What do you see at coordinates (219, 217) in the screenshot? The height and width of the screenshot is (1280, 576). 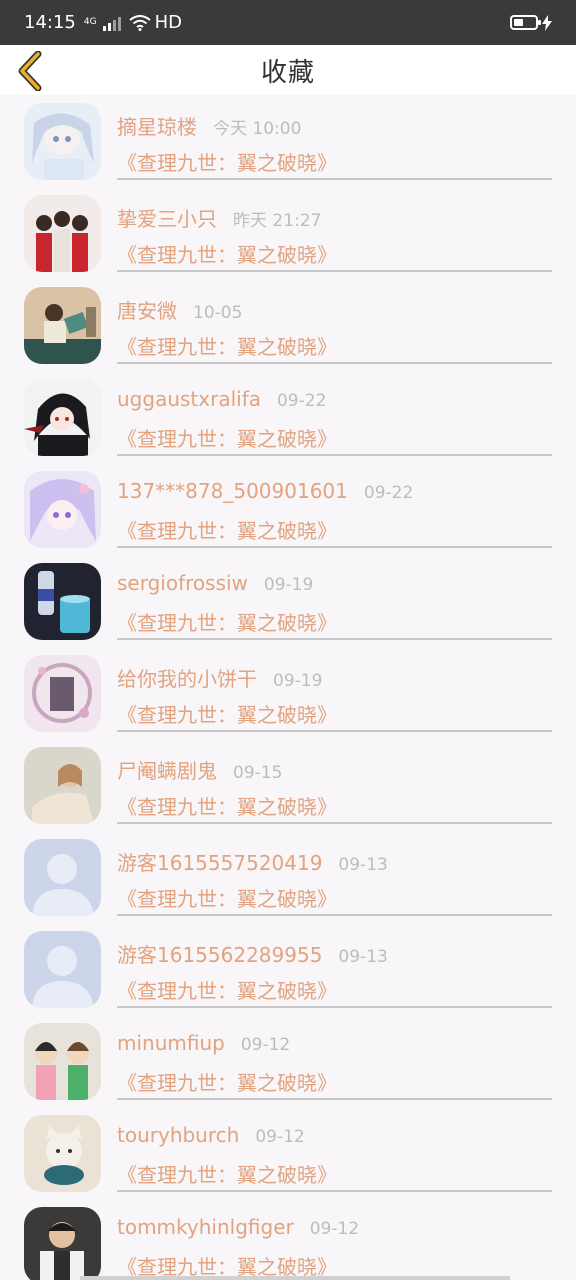 I see `name-row: 挚爱三小只 昨天 21:27` at bounding box center [219, 217].